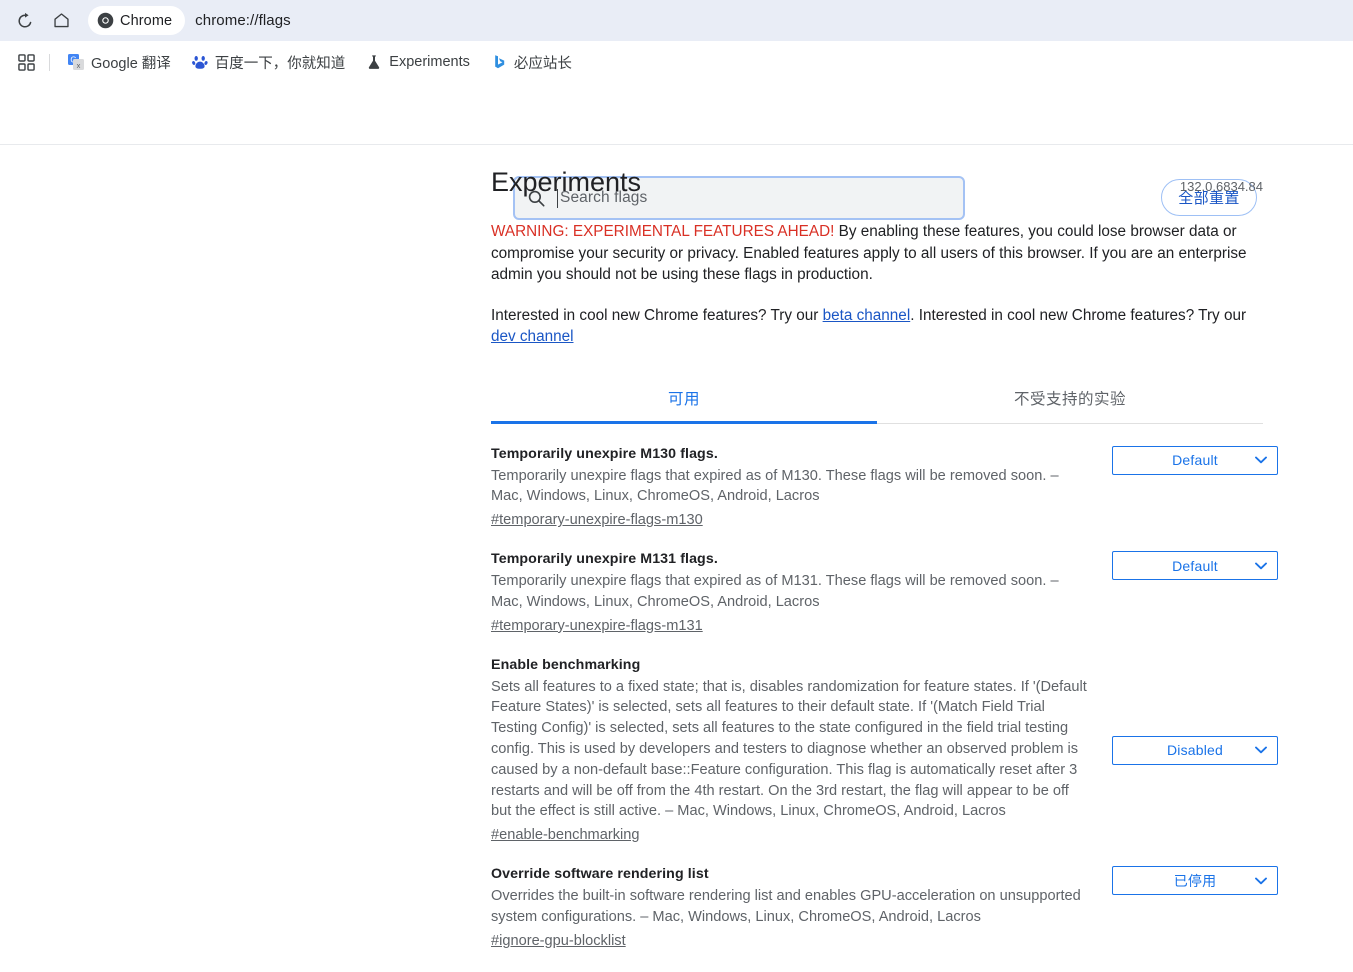 This screenshot has height=972, width=1353. What do you see at coordinates (199, 62) in the screenshot?
I see `baidu-paw-icon` at bounding box center [199, 62].